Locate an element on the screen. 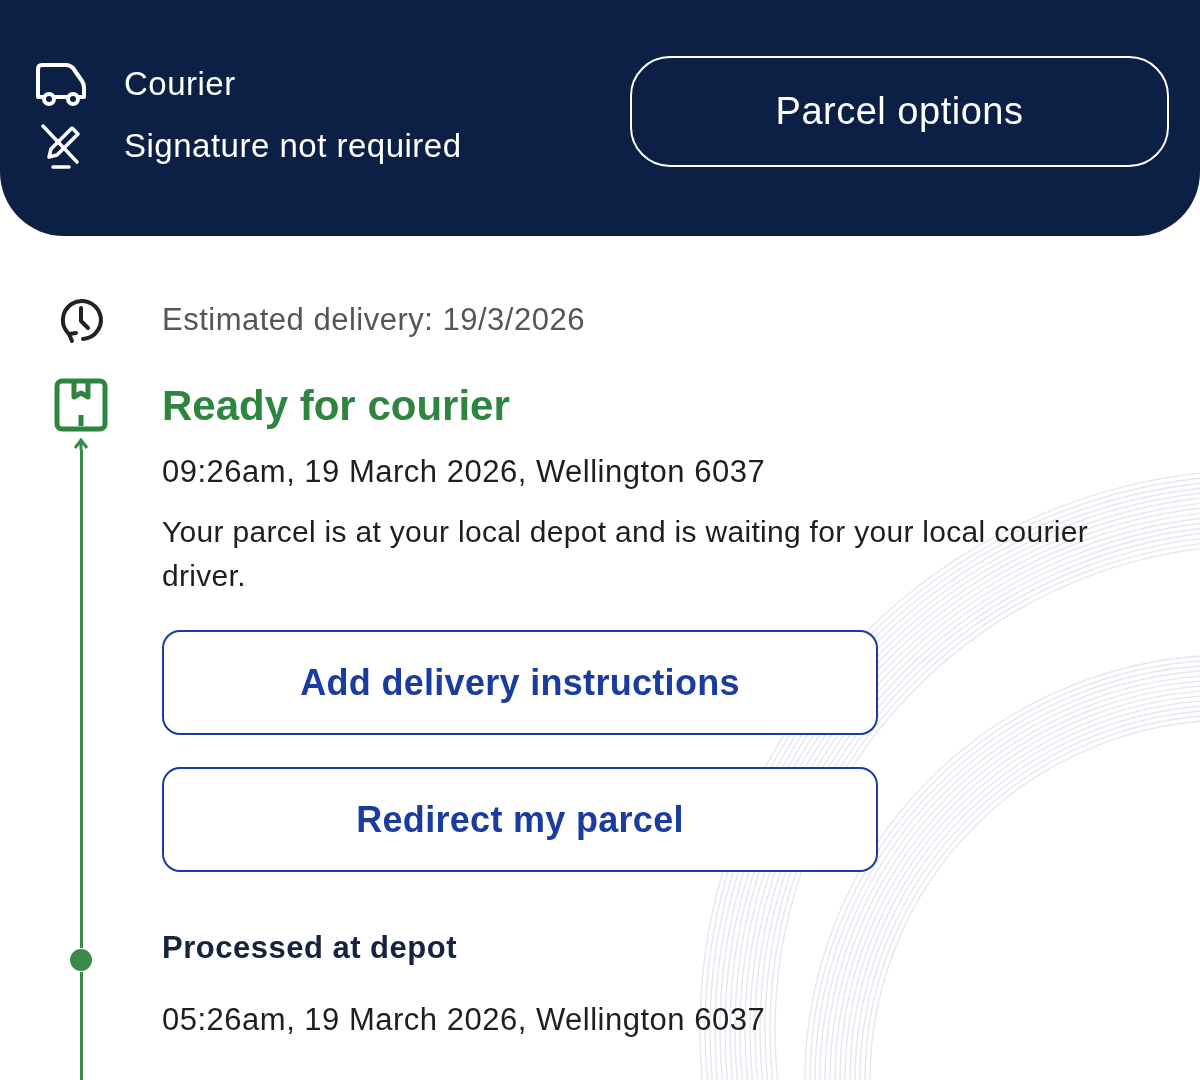 The image size is (1200, 1080). parcel-options-button: Parcel options is located at coordinates (899, 111).